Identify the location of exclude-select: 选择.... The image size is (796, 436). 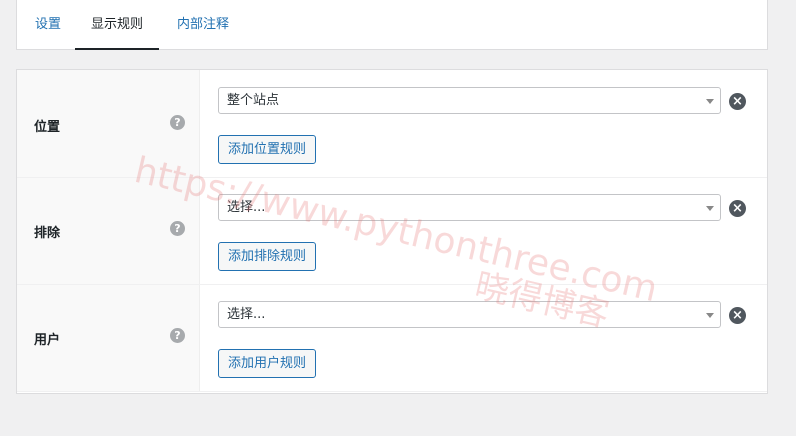
(469, 207).